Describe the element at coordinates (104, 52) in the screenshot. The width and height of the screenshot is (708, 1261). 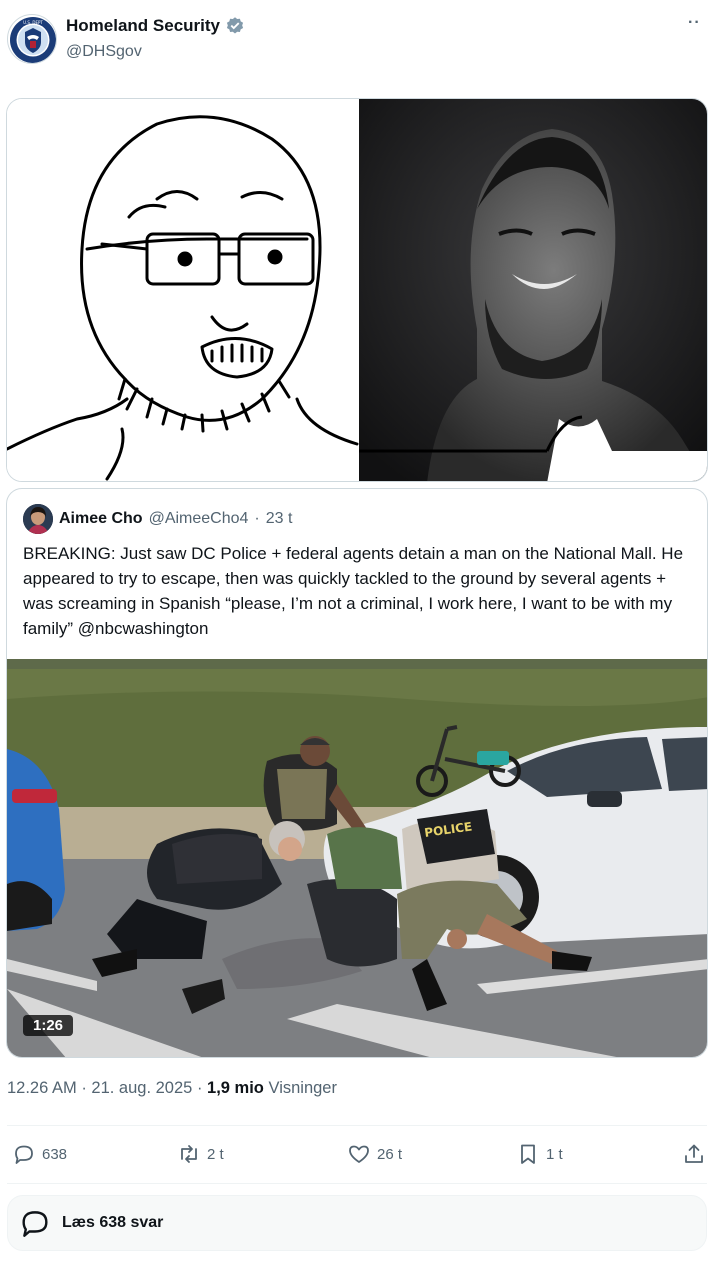
I see `author-handle: @DHSgov` at that location.